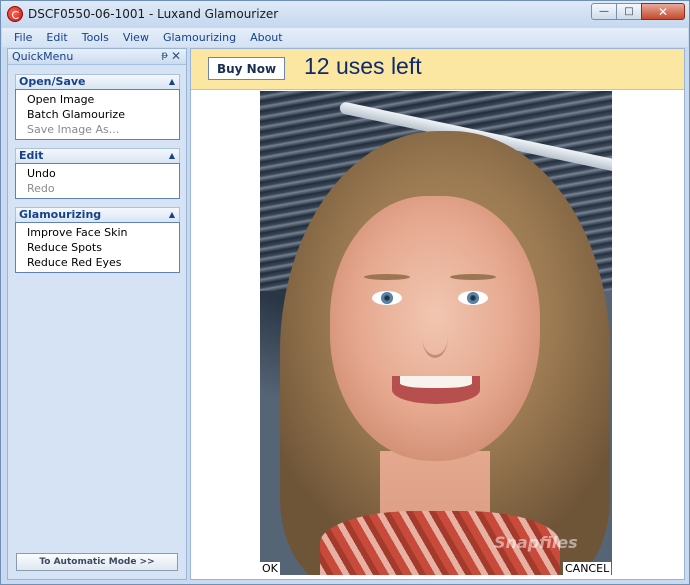 The image size is (690, 585). I want to click on window-title: DSCF0550-06-1001 - Luxand Glamourizer, so click(153, 14).